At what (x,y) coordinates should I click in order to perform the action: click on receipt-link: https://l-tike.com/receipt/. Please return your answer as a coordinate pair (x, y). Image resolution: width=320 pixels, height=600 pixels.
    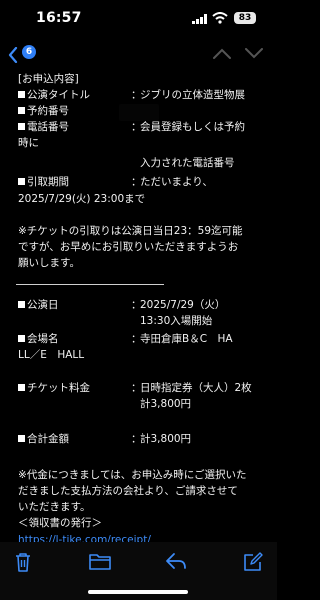
    Looking at the image, I should click on (84, 537).